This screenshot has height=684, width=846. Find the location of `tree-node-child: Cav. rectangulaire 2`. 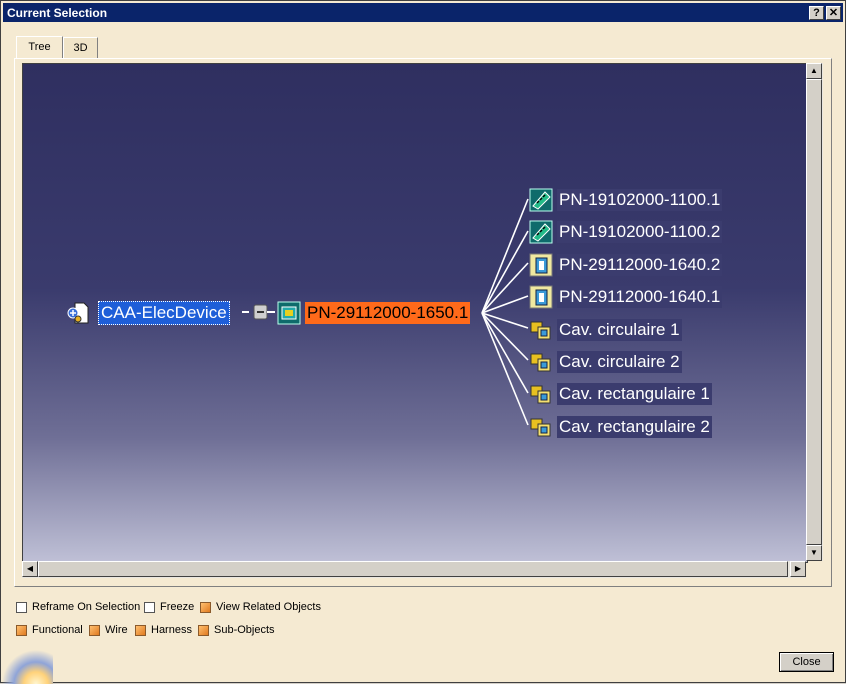

tree-node-child: Cav. rectangulaire 2 is located at coordinates (634, 427).